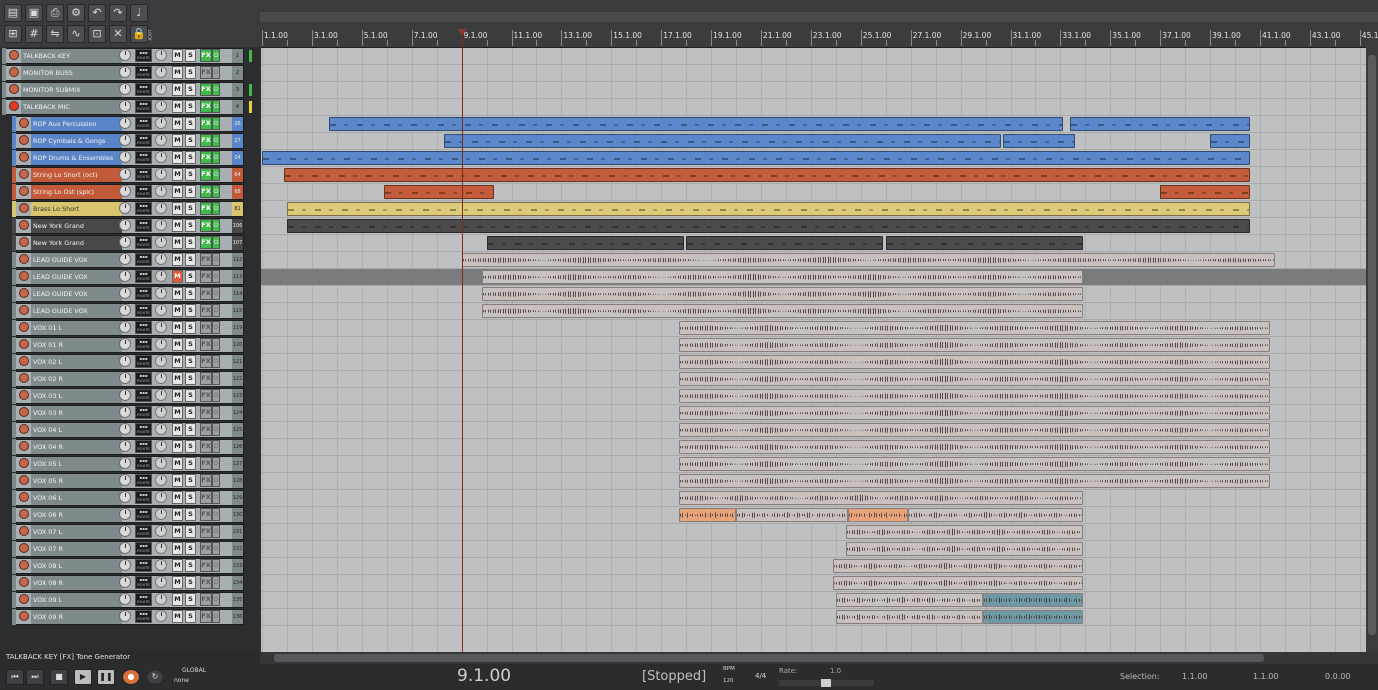  What do you see at coordinates (123, 515) in the screenshot?
I see `track-header: VOX 06 R ▪▪▪ ROUTE M S FX ⏻ 130` at bounding box center [123, 515].